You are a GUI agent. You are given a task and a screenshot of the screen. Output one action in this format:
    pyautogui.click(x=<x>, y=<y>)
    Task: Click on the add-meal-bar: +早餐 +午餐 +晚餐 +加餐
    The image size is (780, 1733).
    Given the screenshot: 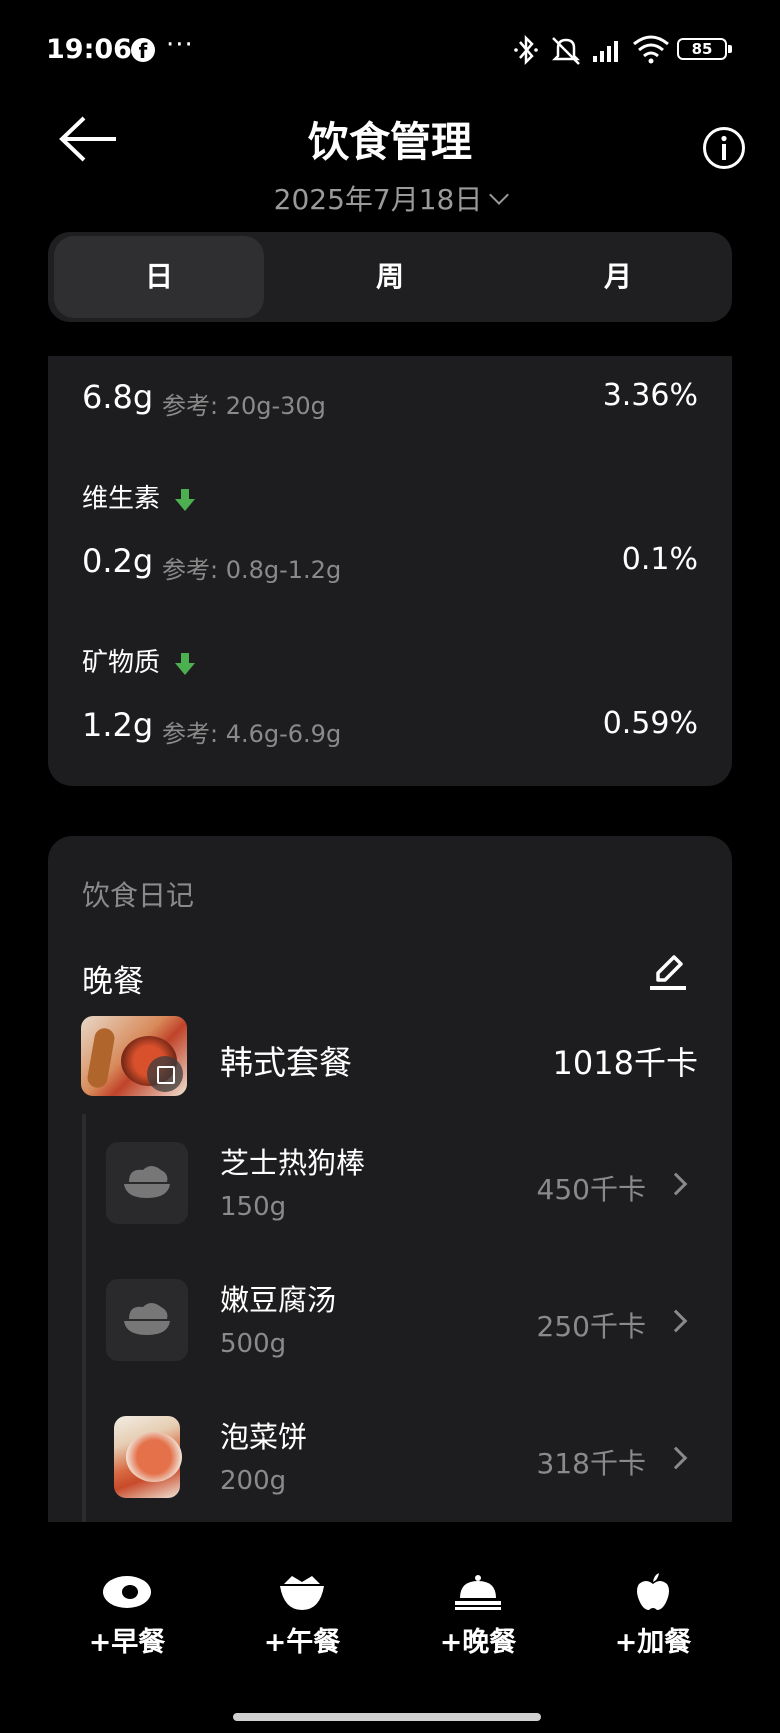 What is the action you would take?
    pyautogui.click(x=390, y=1615)
    